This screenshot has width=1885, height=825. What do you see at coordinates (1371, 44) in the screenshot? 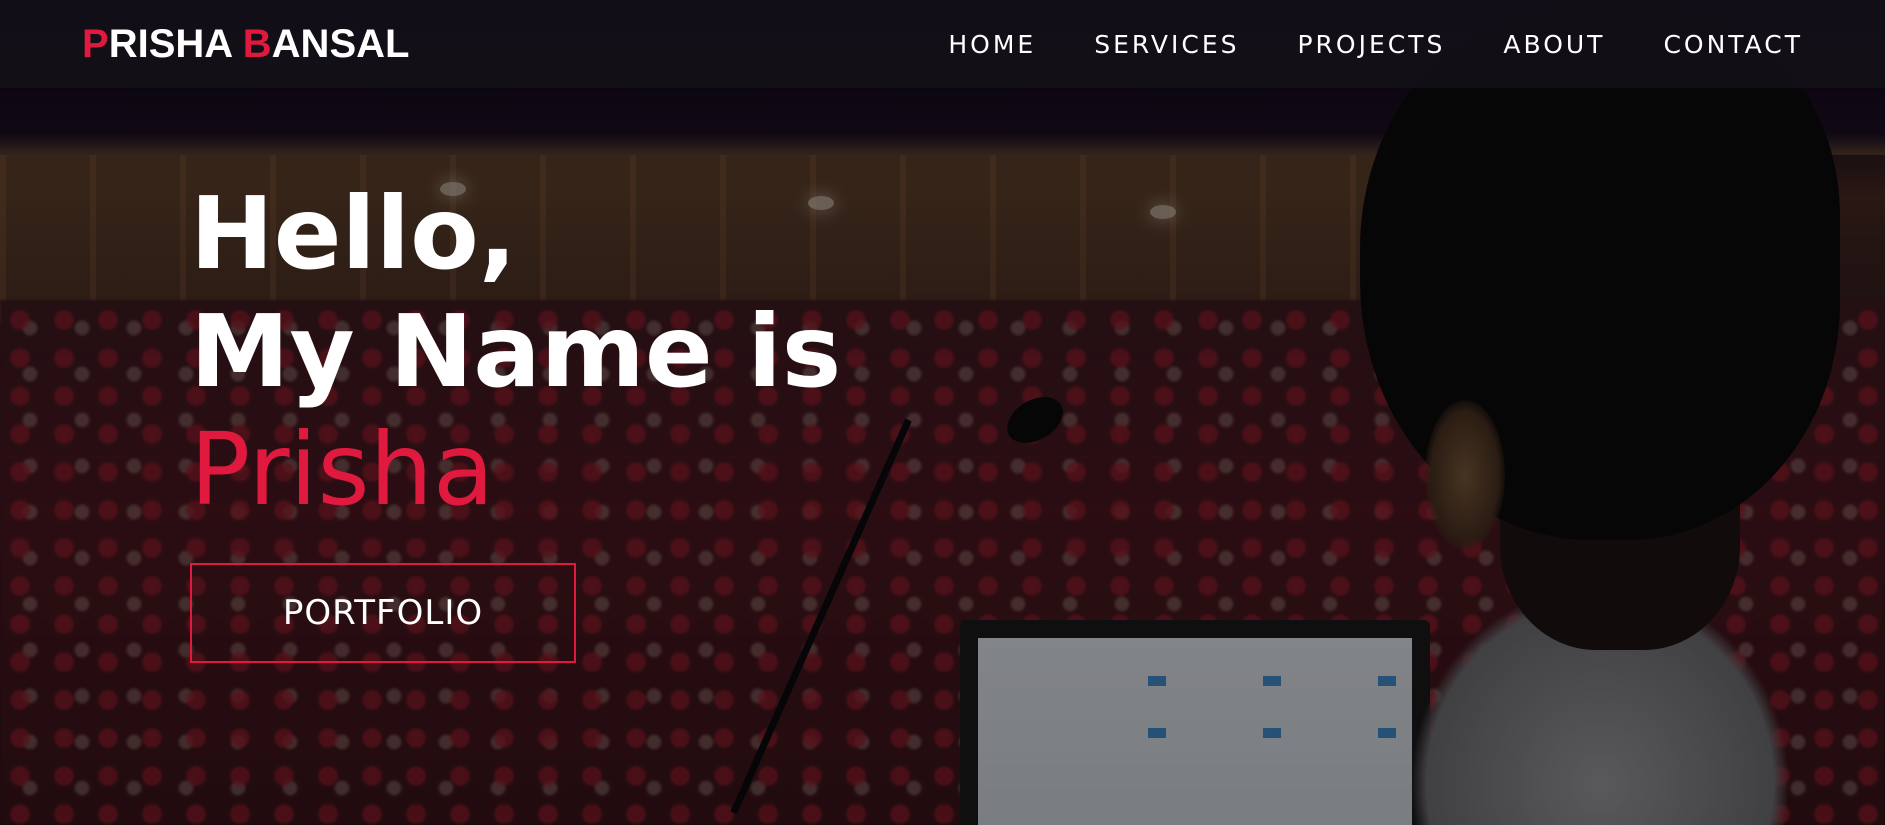
I see `nav-link-projects: PROJECTS` at bounding box center [1371, 44].